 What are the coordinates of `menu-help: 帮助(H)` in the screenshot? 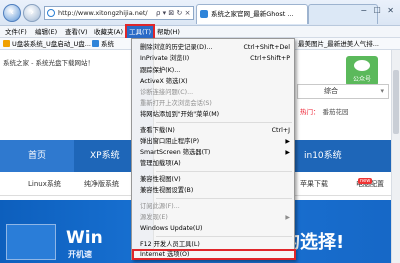 It's located at (168, 32).